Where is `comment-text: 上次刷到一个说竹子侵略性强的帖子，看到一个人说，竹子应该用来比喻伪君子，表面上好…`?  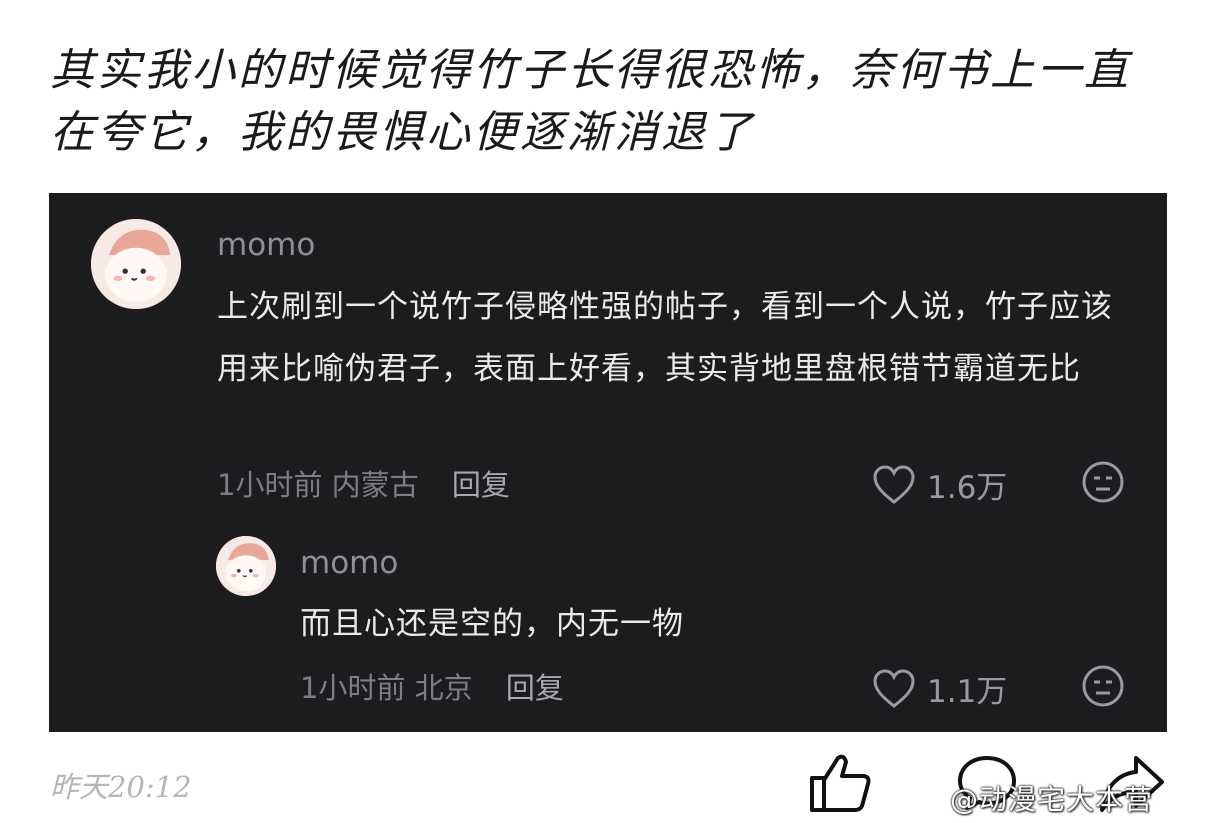 comment-text: 上次刷到一个说竹子侵略性强的帖子，看到一个人说，竹子应该用来比喻伪君子，表面上好… is located at coordinates (665, 338).